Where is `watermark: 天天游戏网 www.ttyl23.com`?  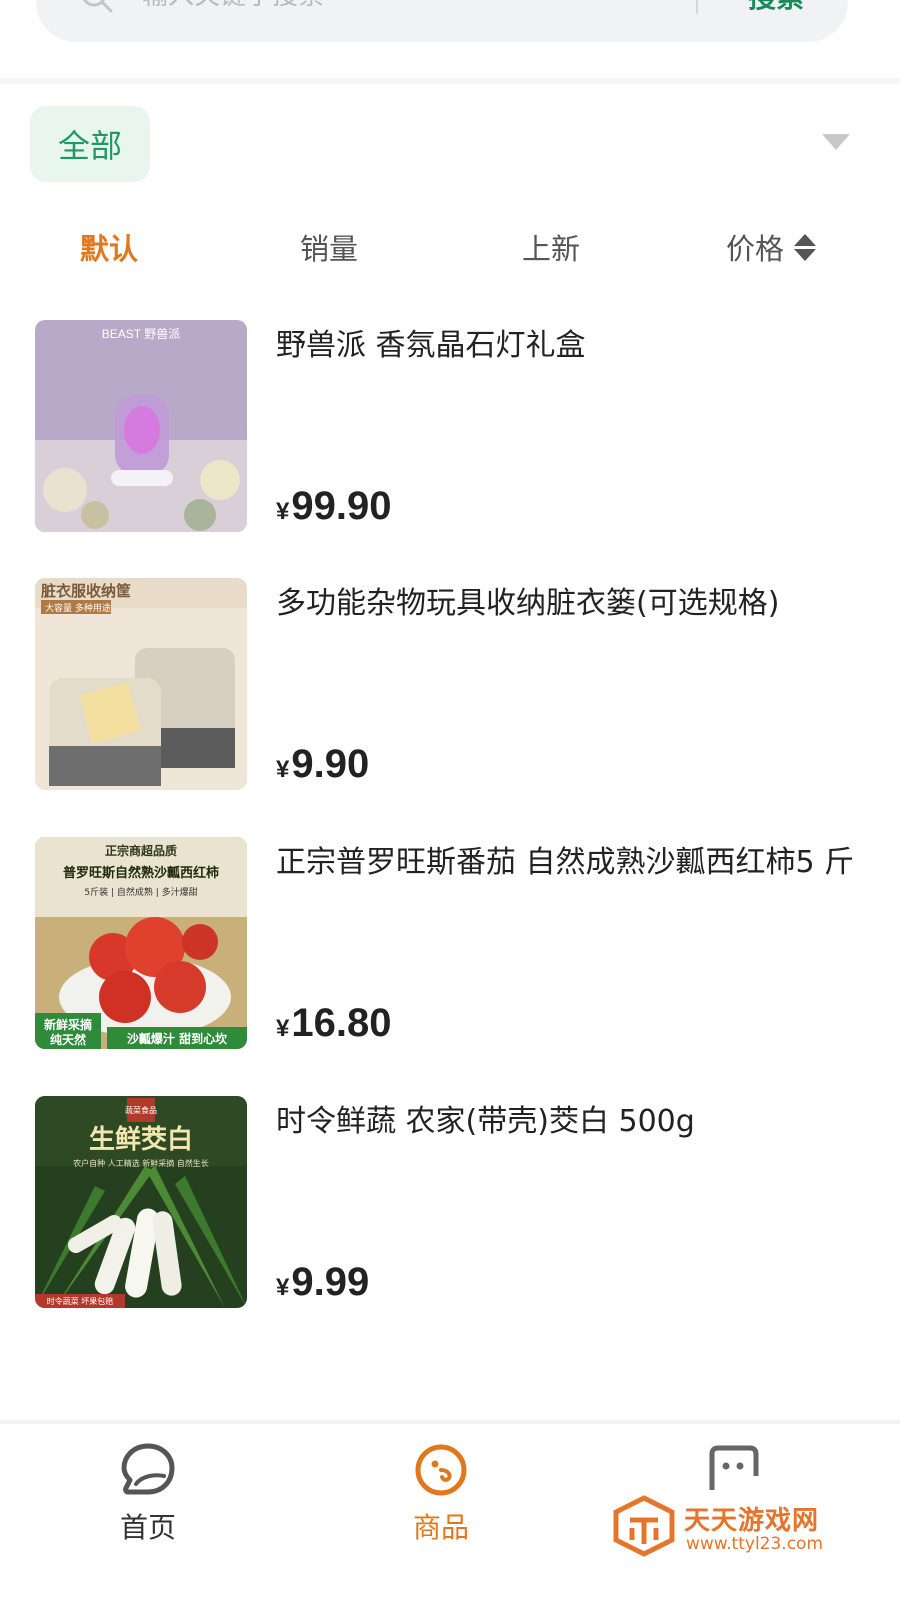
watermark: 天天游戏网 www.ttyl23.com is located at coordinates (732, 1526).